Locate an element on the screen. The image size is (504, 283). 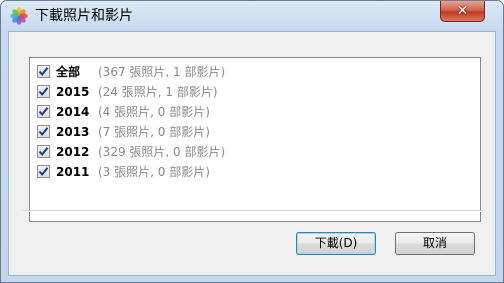
list-item-detail: (367 張照片, 1 部影片) is located at coordinates (162, 72).